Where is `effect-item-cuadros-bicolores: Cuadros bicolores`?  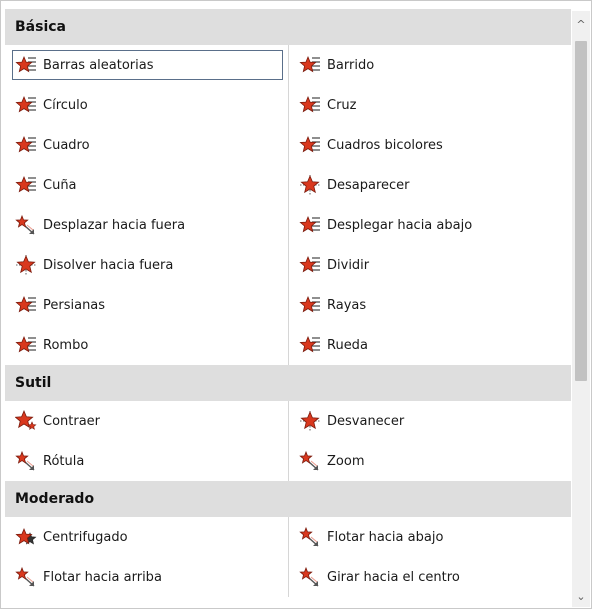
effect-item-cuadros-bicolores: Cuadros bicolores is located at coordinates (430, 145).